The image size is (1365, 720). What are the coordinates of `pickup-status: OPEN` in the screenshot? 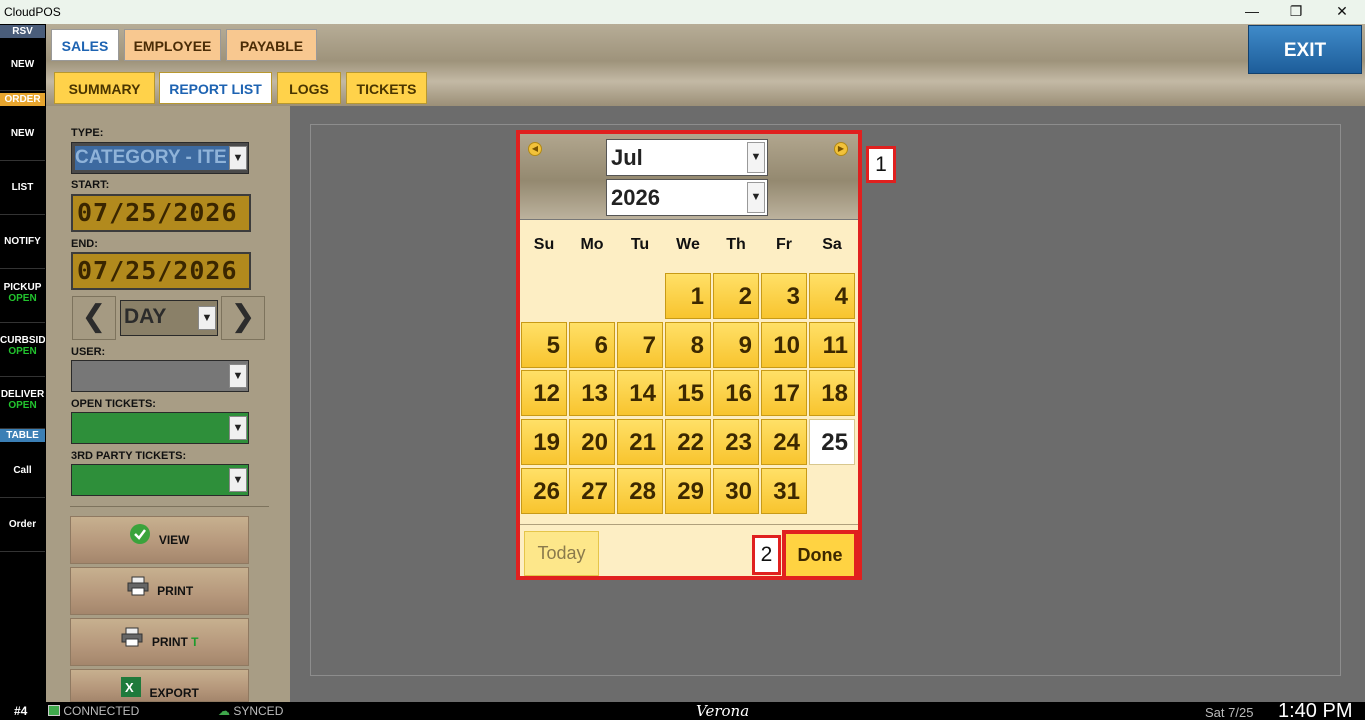 It's located at (22, 298).